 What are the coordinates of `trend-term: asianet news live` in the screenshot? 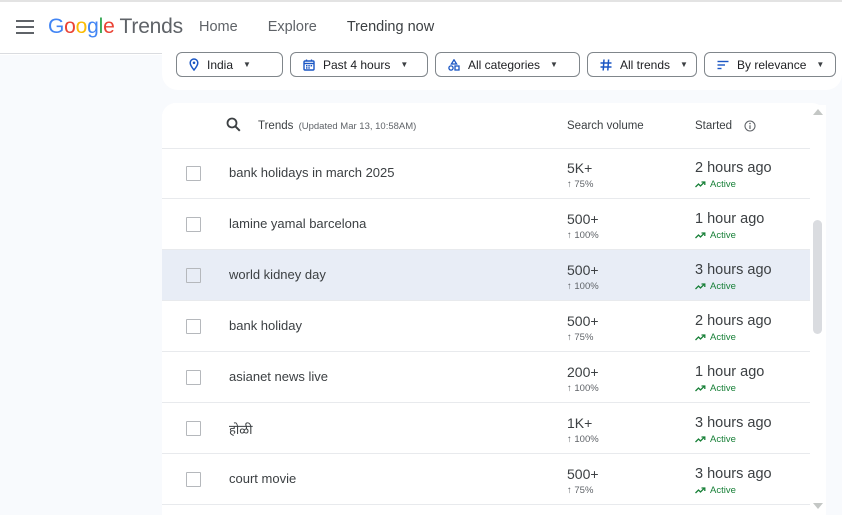 It's located at (278, 376).